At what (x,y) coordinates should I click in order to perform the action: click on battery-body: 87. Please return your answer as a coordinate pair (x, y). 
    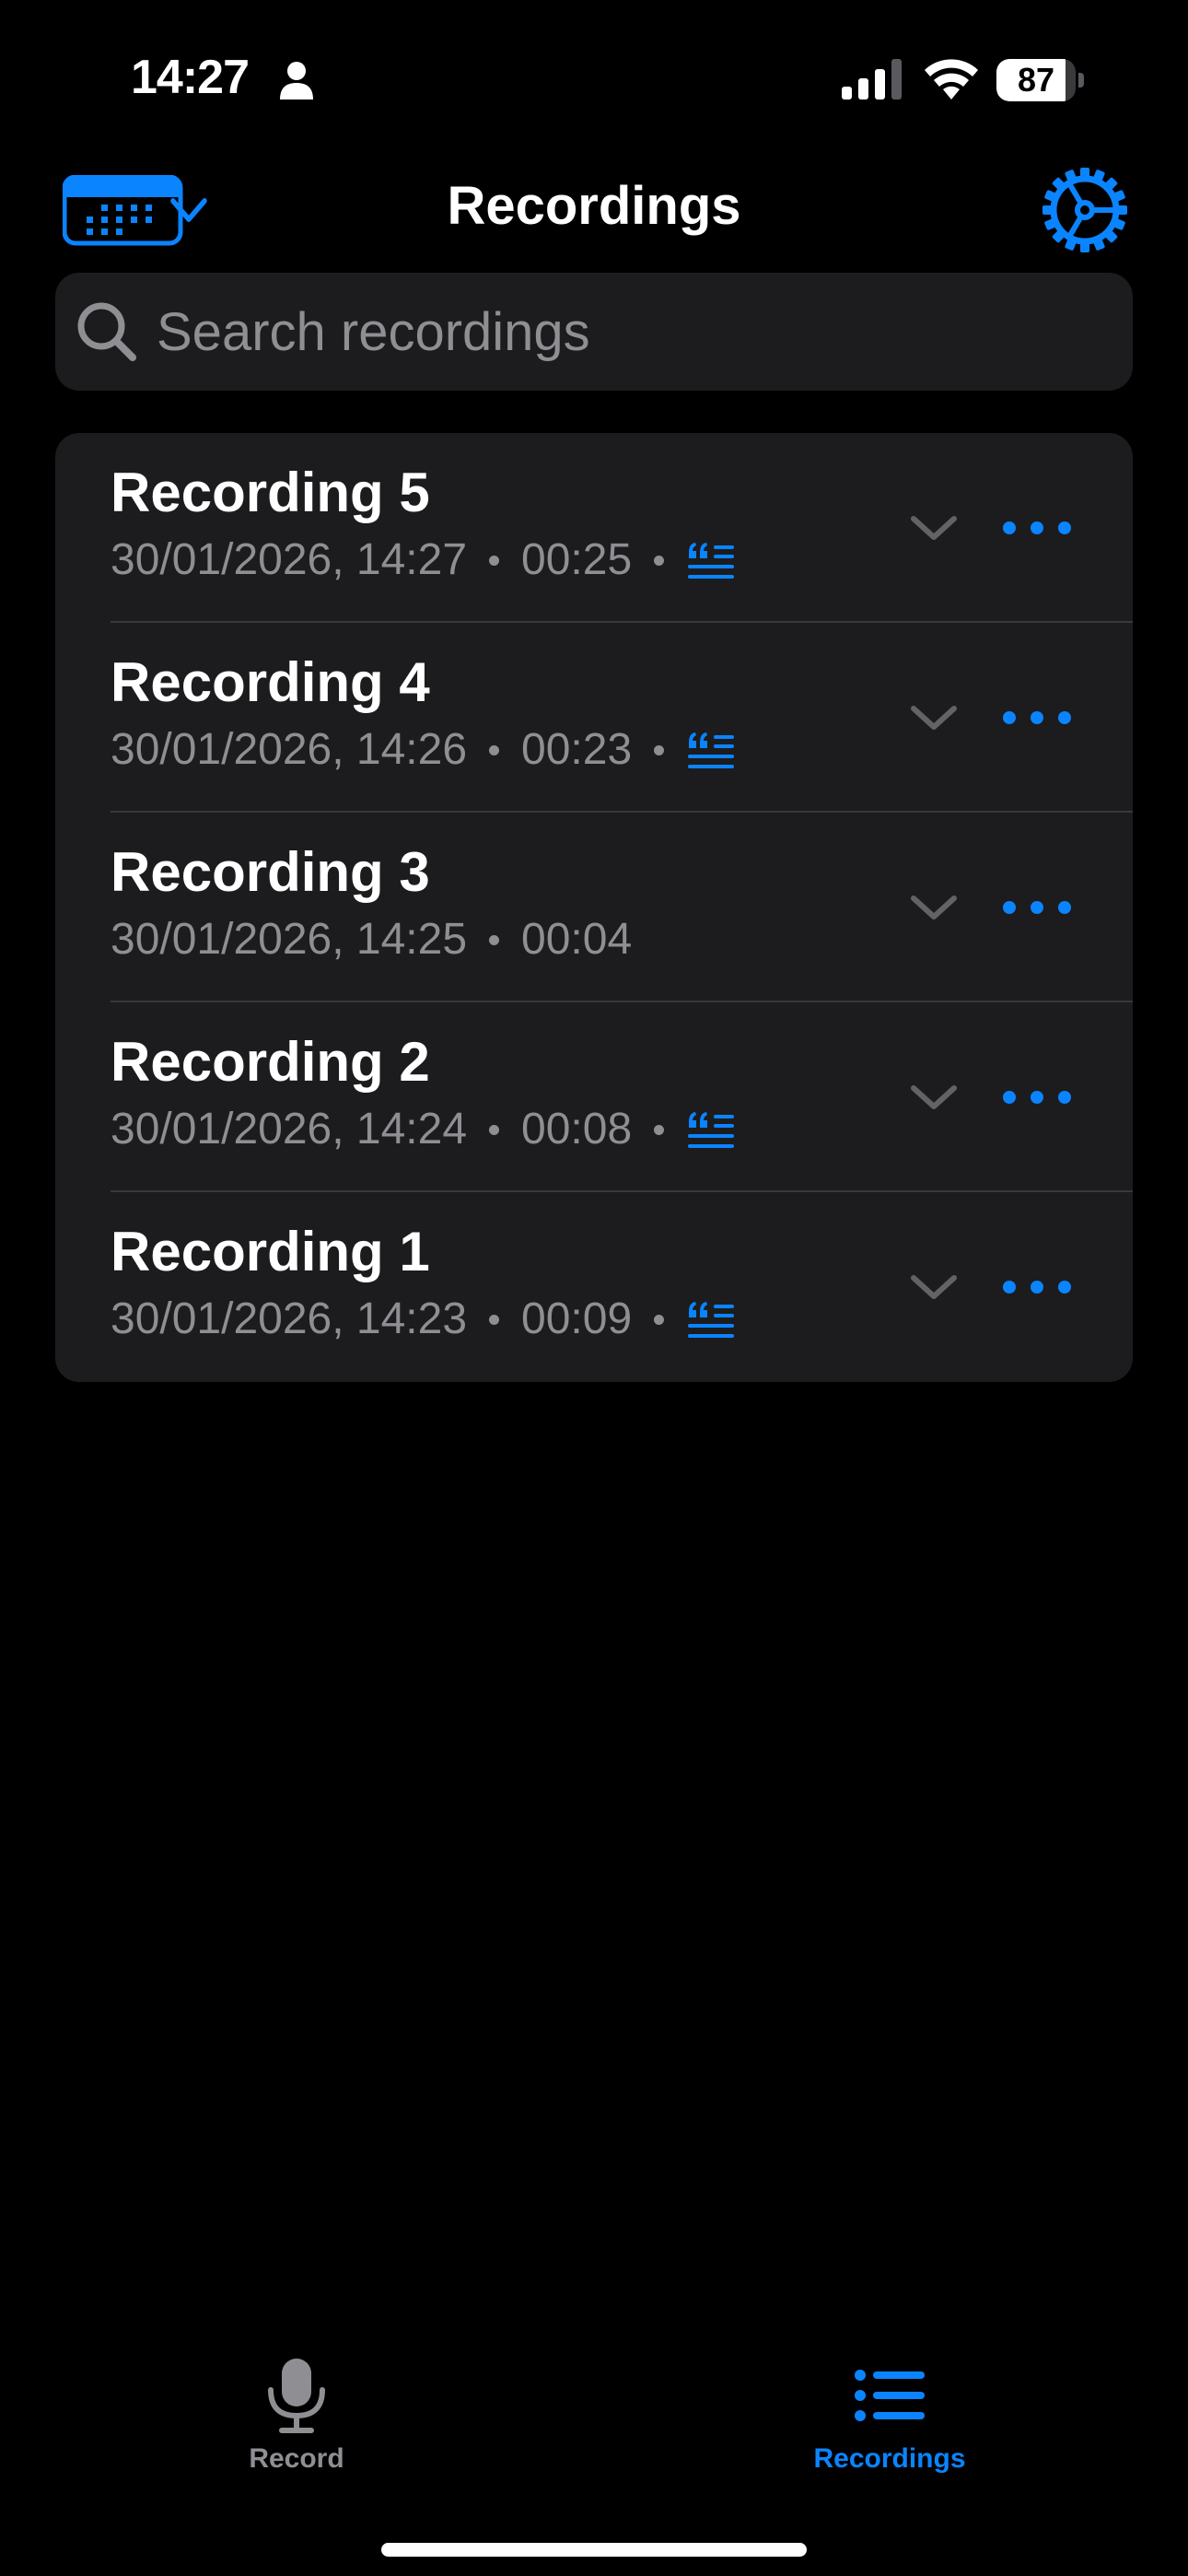
    Looking at the image, I should click on (1036, 80).